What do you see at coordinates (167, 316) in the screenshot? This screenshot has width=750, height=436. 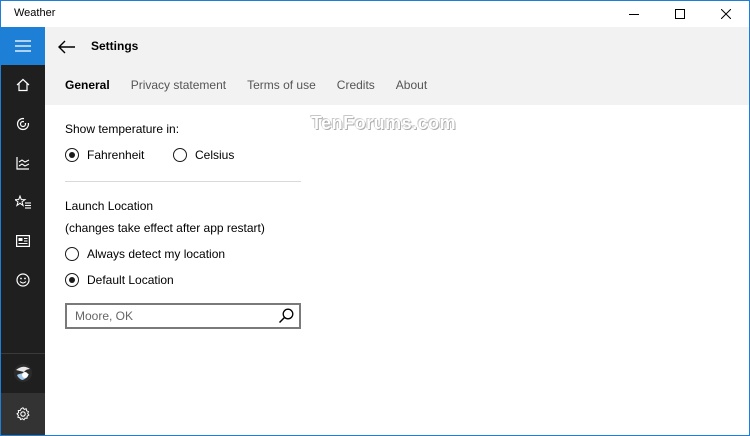 I see `default-location-input` at bounding box center [167, 316].